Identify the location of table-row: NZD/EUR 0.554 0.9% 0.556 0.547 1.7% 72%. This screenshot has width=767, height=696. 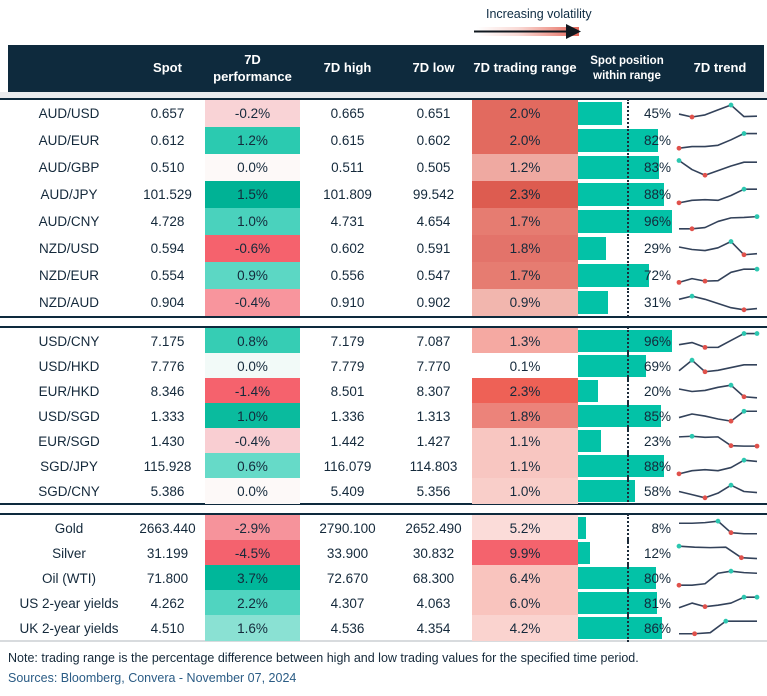
(386, 275).